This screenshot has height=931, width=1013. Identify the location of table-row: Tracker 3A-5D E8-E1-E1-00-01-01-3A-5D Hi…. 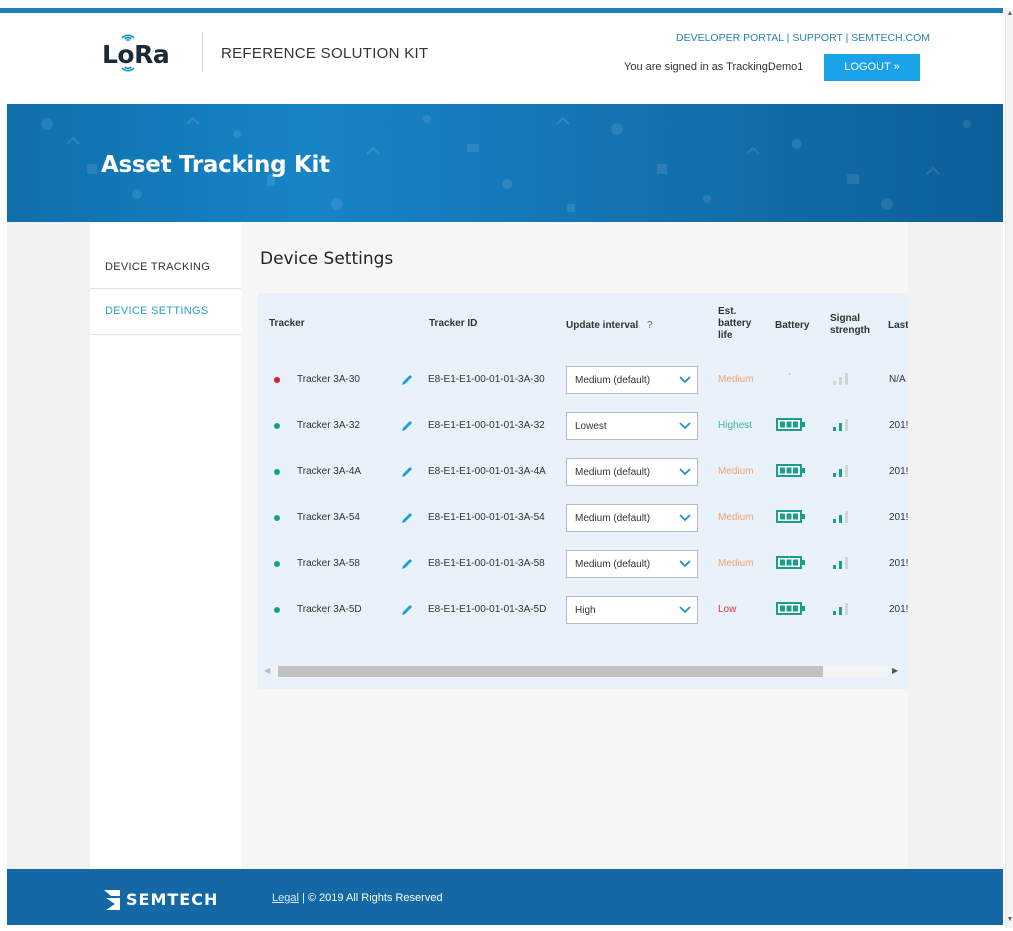
(583, 610).